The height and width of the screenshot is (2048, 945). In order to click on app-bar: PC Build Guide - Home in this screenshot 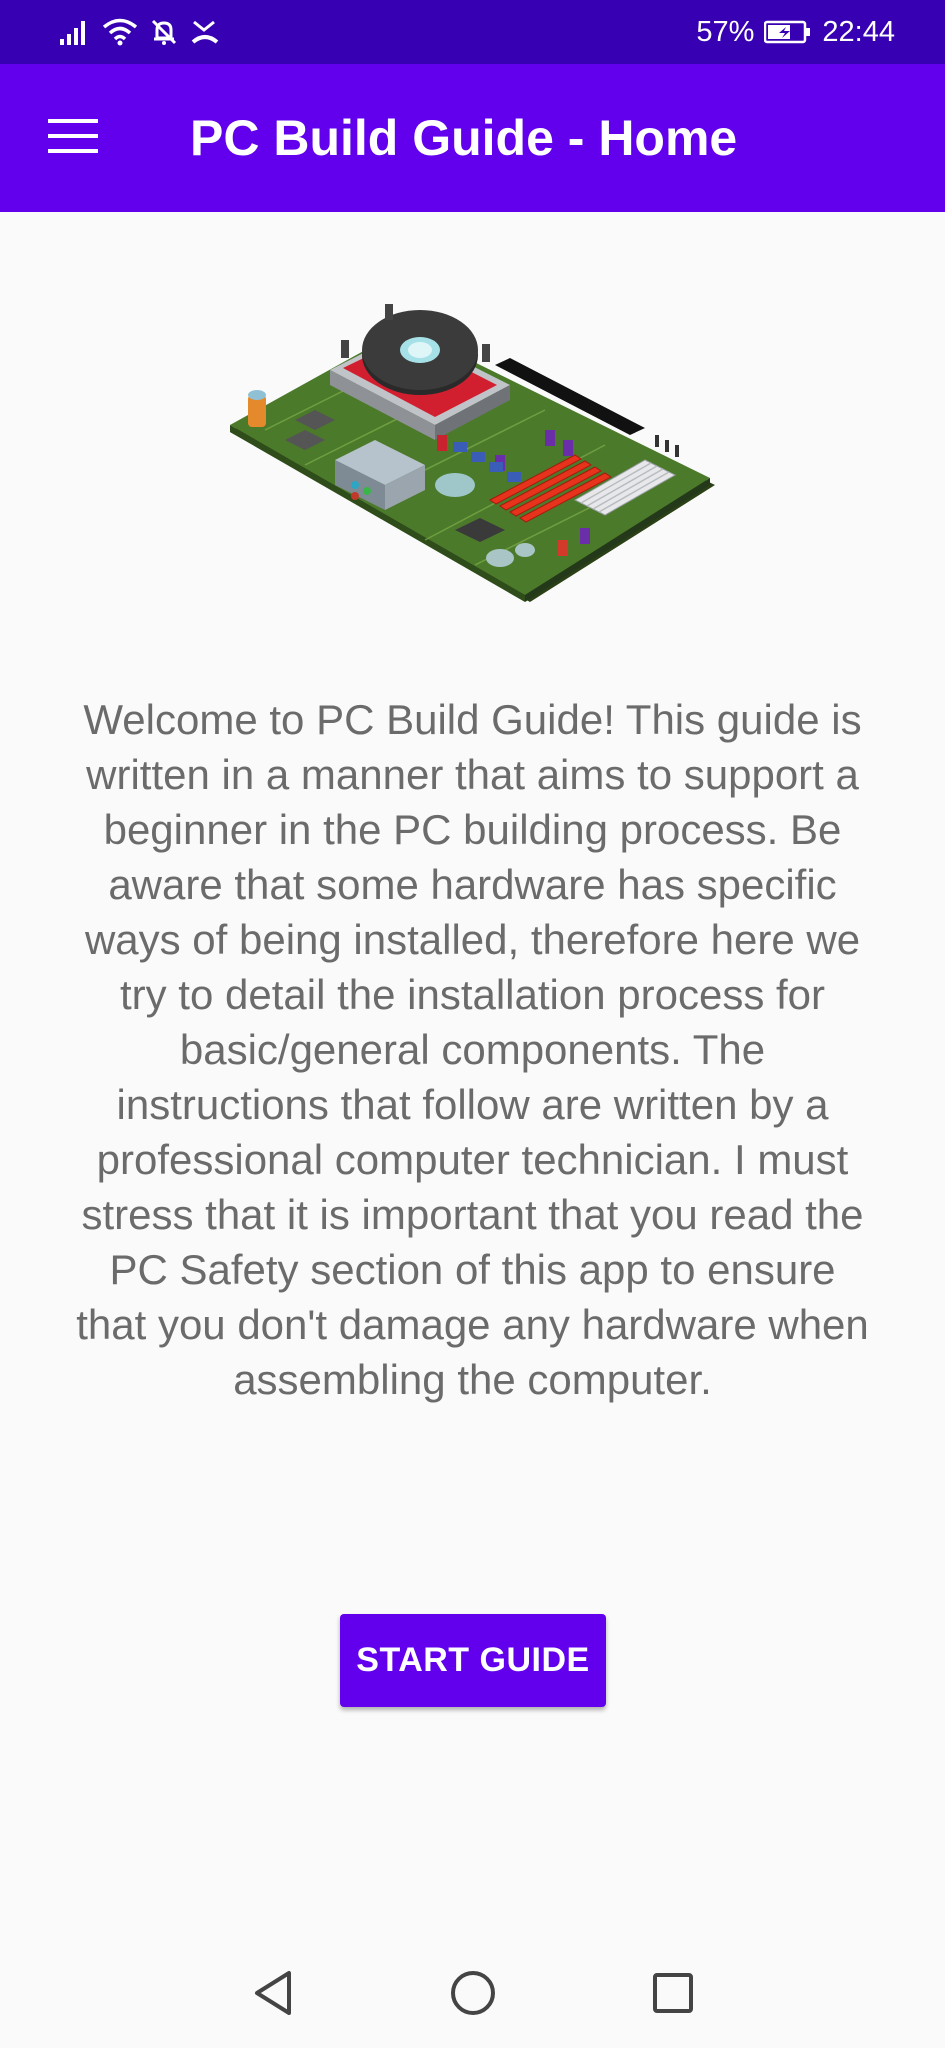, I will do `click(472, 138)`.